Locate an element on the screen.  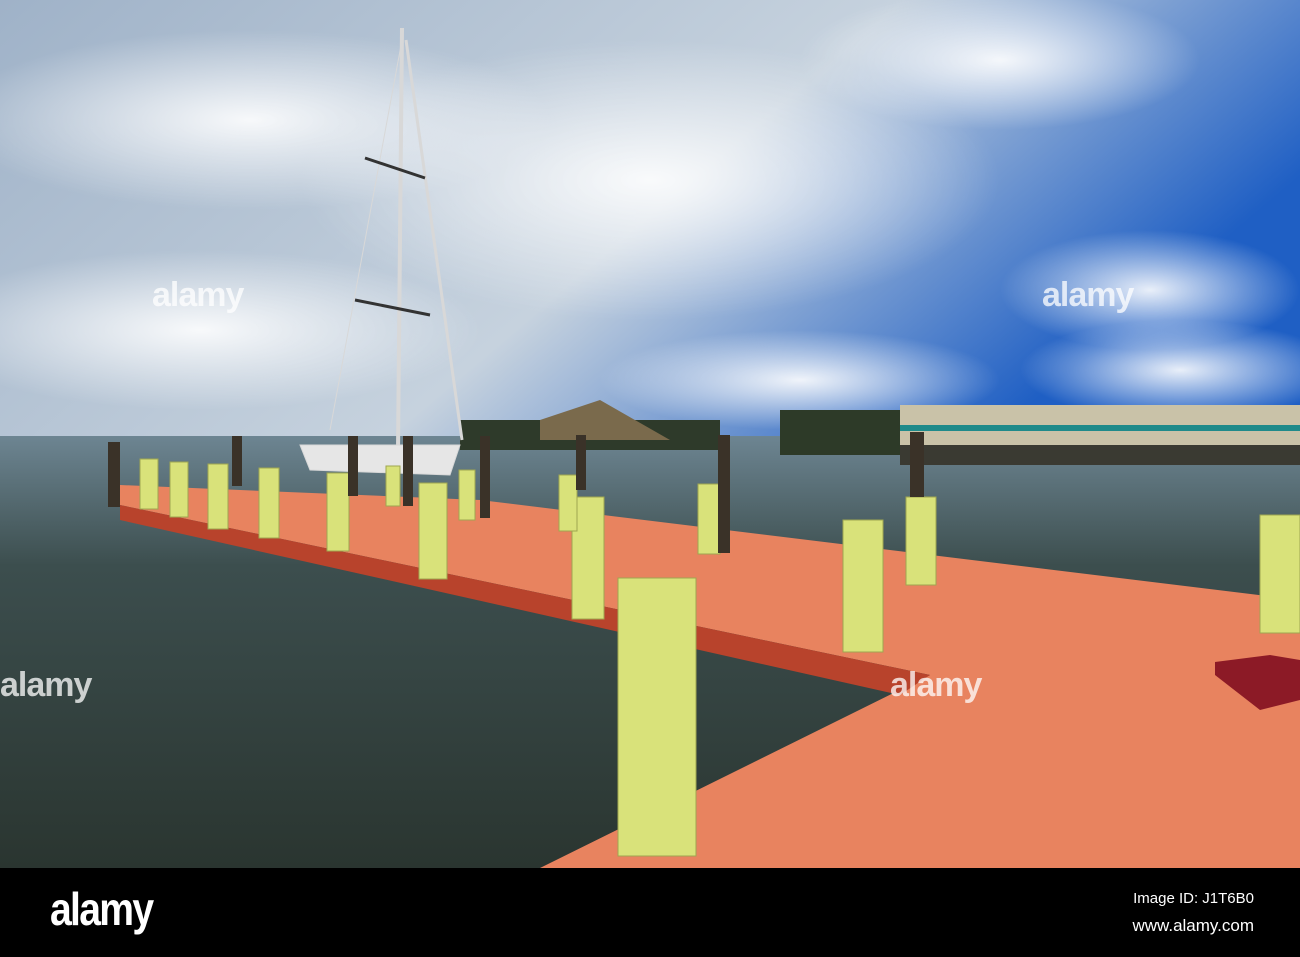
website-link: www.alamy.com is located at coordinates (1193, 926).